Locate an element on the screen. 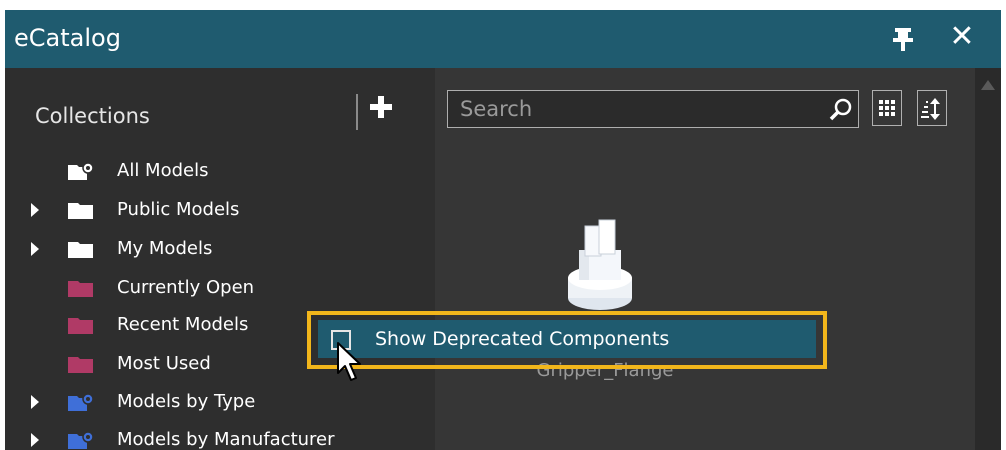 The image size is (1006, 450). pin-icon is located at coordinates (903, 39).